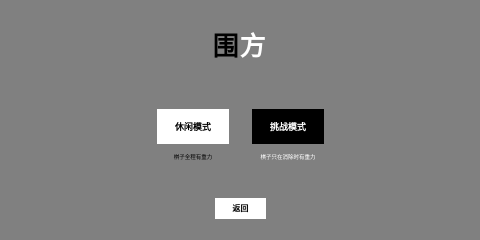  What do you see at coordinates (226, 47) in the screenshot?
I see `title-char-black: 围` at bounding box center [226, 47].